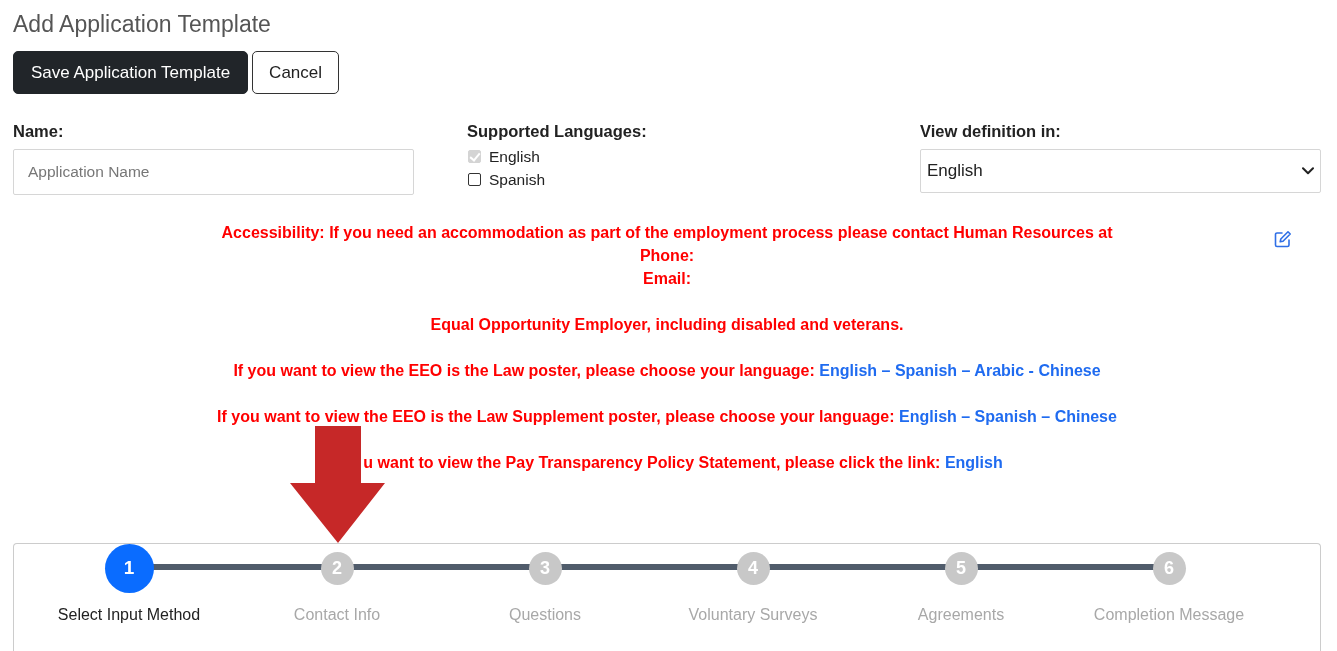  I want to click on notice-text: If you want to view the EEO is the Law poster, please choose your language: English – Spanish – Arabic - Chinese, so click(667, 371).